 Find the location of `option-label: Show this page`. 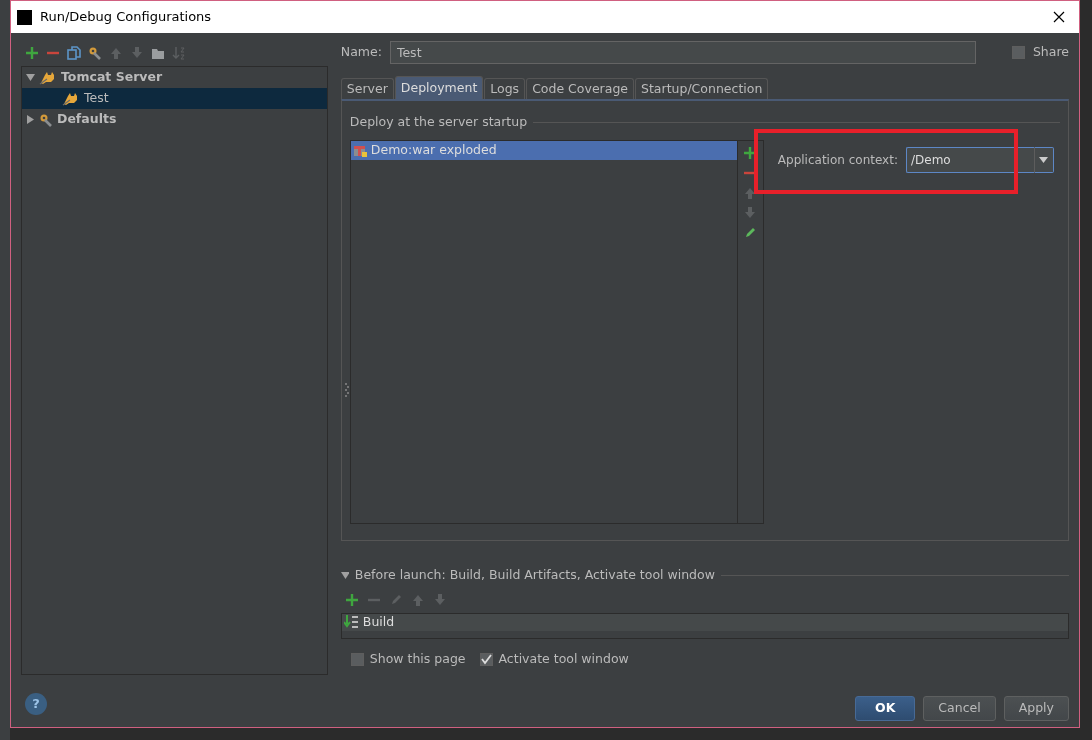

option-label: Show this page is located at coordinates (417, 658).